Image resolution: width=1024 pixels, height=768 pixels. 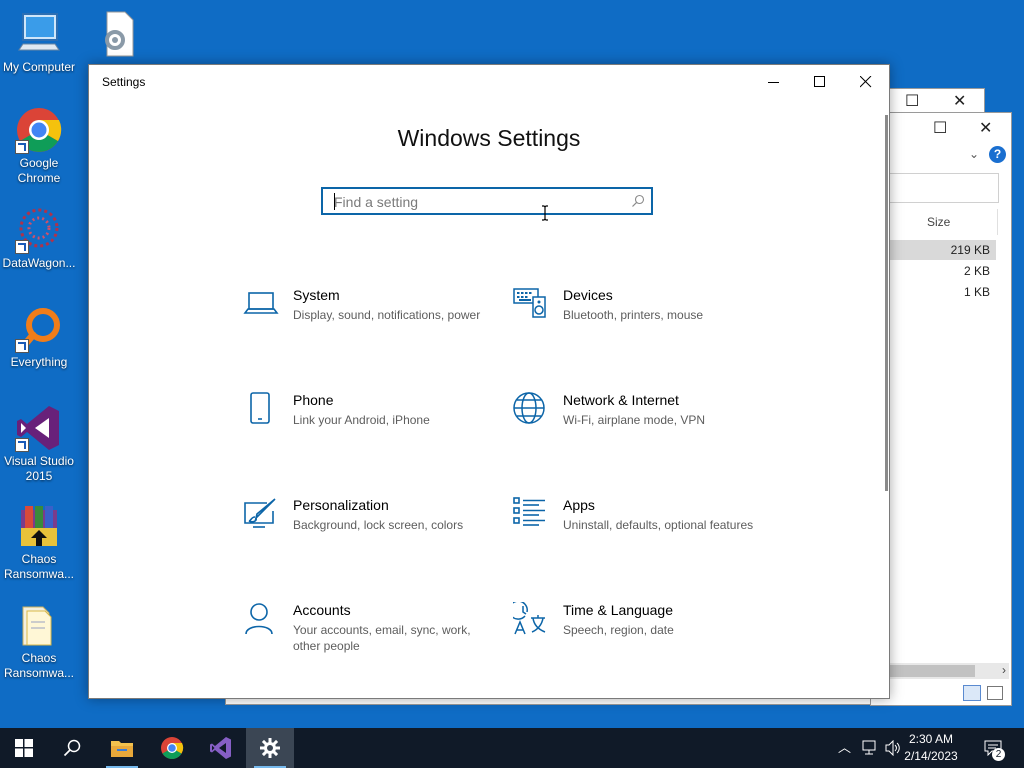 What do you see at coordinates (124, 82) in the screenshot?
I see `window-title: Settings` at bounding box center [124, 82].